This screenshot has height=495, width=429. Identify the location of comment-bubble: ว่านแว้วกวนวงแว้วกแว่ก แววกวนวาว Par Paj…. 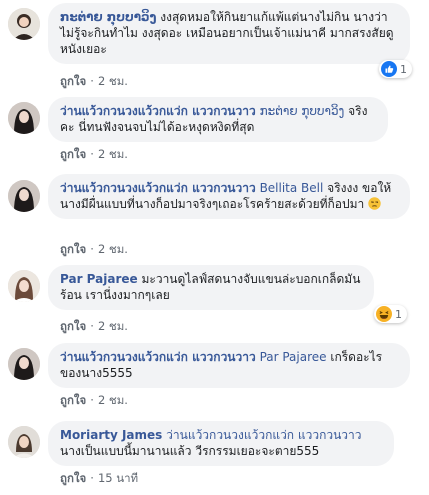
(229, 365).